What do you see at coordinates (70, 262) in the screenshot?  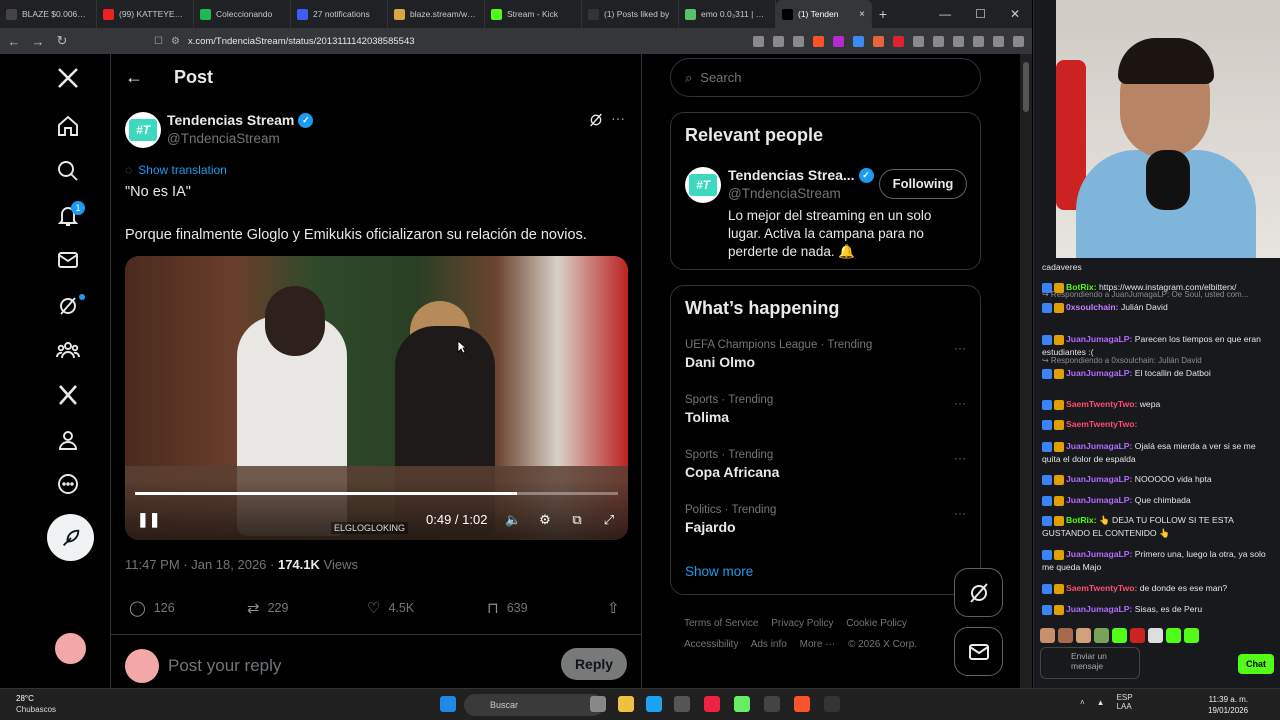 I see `messages-mail-icon` at bounding box center [70, 262].